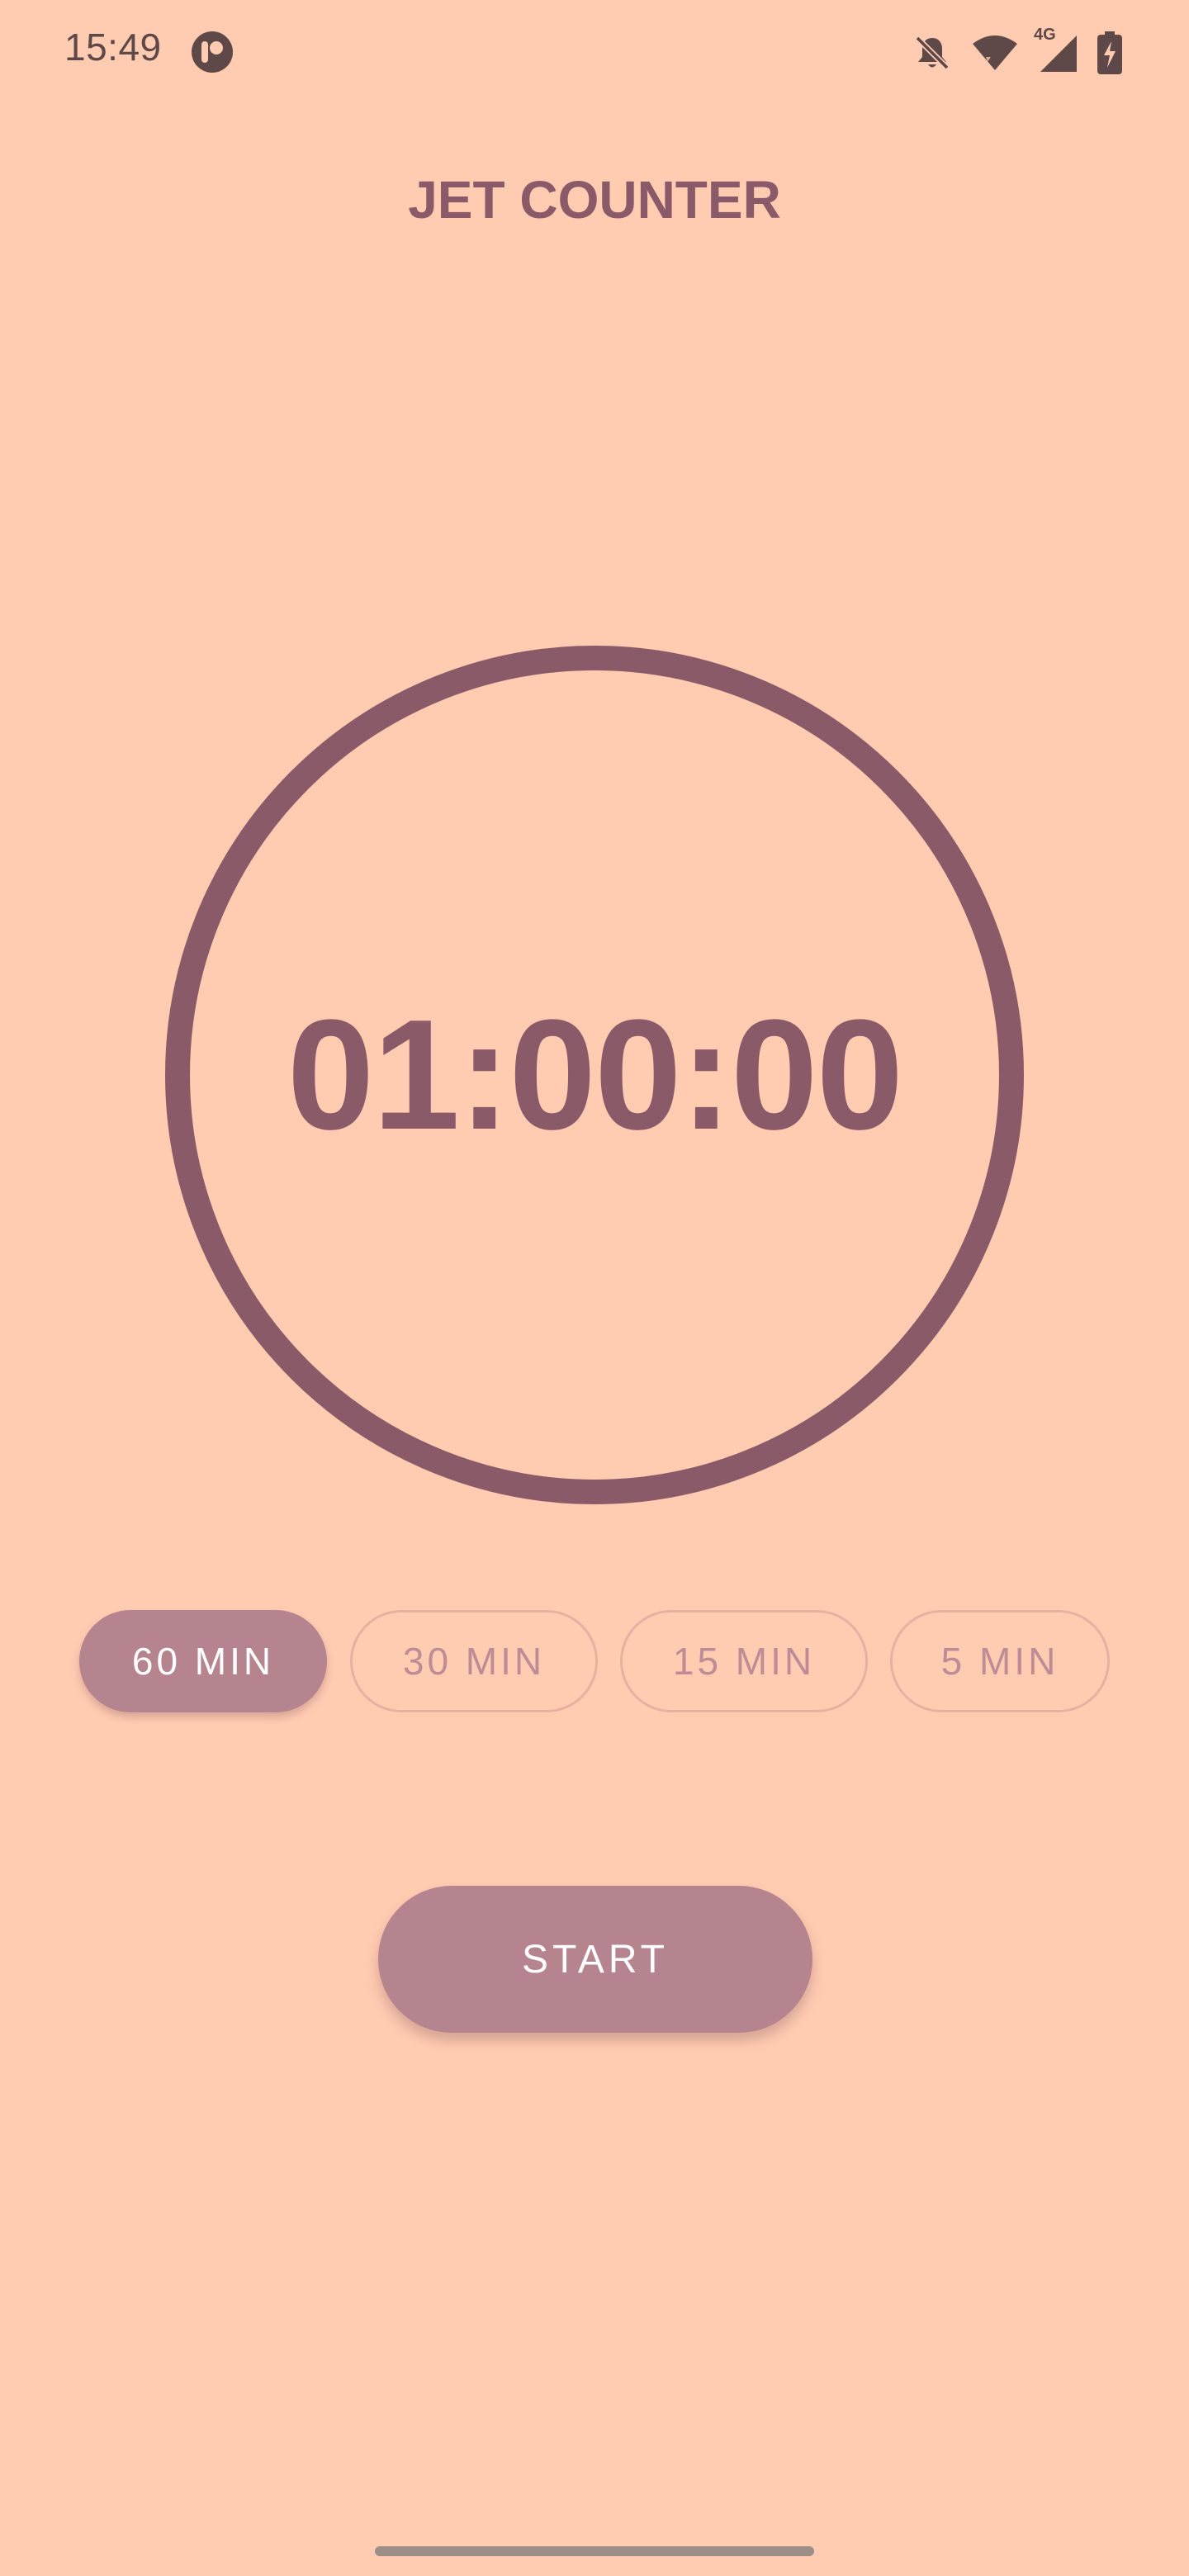  What do you see at coordinates (1109, 52) in the screenshot?
I see `battery-charging-icon` at bounding box center [1109, 52].